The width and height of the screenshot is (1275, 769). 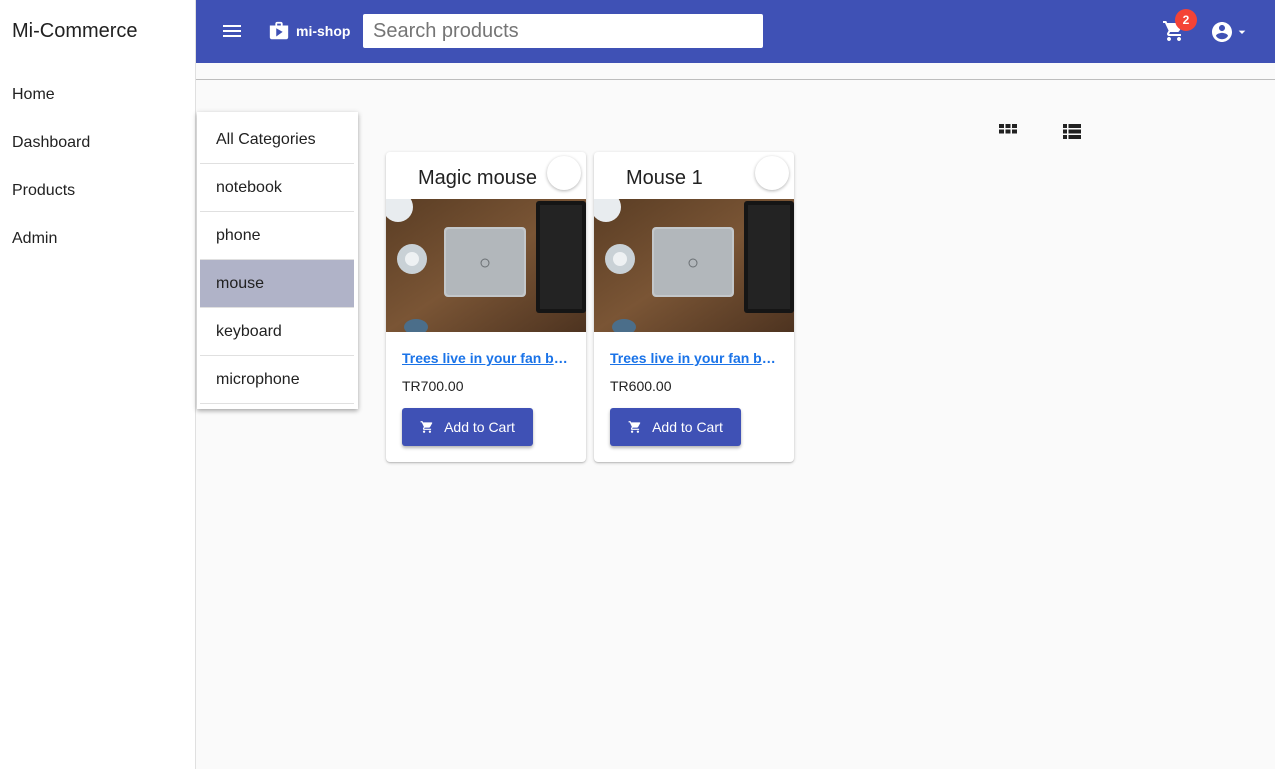 I want to click on brand-title: Mi-Commerce, so click(x=75, y=31).